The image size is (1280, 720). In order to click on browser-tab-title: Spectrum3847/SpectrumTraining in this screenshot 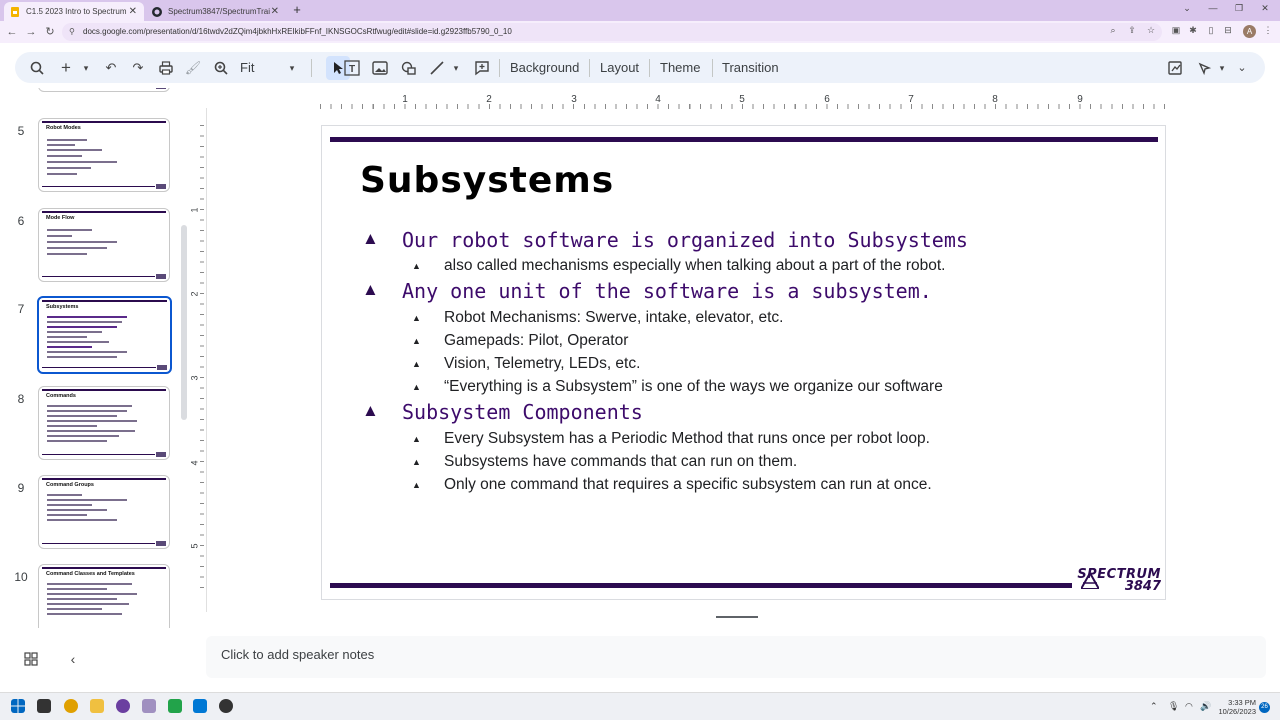, I will do `click(219, 11)`.